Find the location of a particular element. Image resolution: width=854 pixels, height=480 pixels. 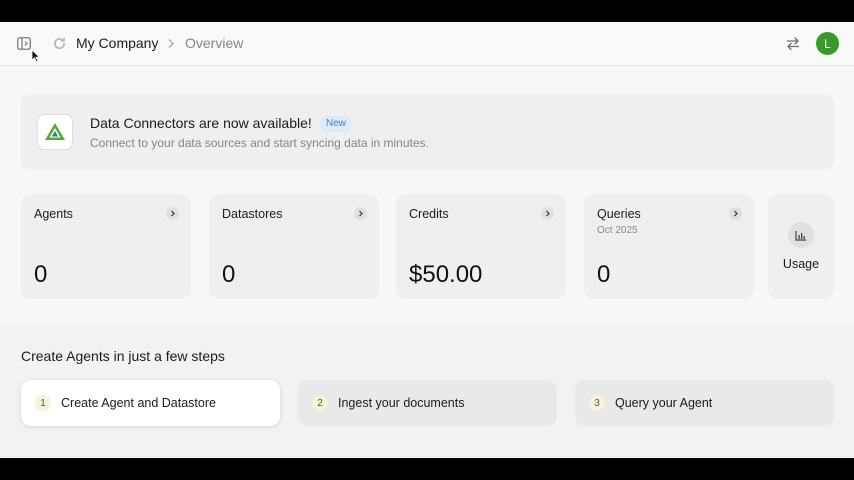

stat-value: $50.00 is located at coordinates (446, 274).